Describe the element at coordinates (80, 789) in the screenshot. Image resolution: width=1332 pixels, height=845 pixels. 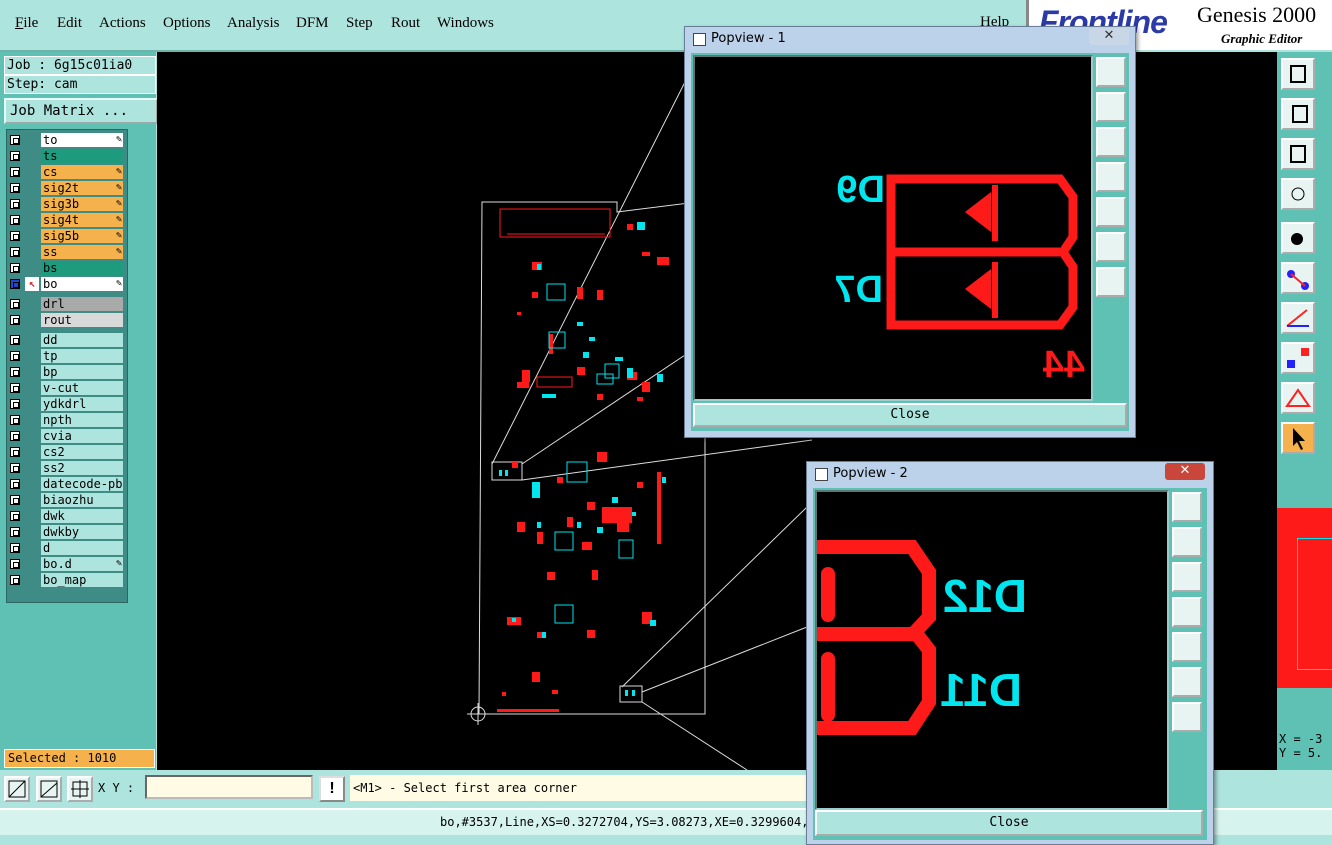
I see `grid-button` at that location.